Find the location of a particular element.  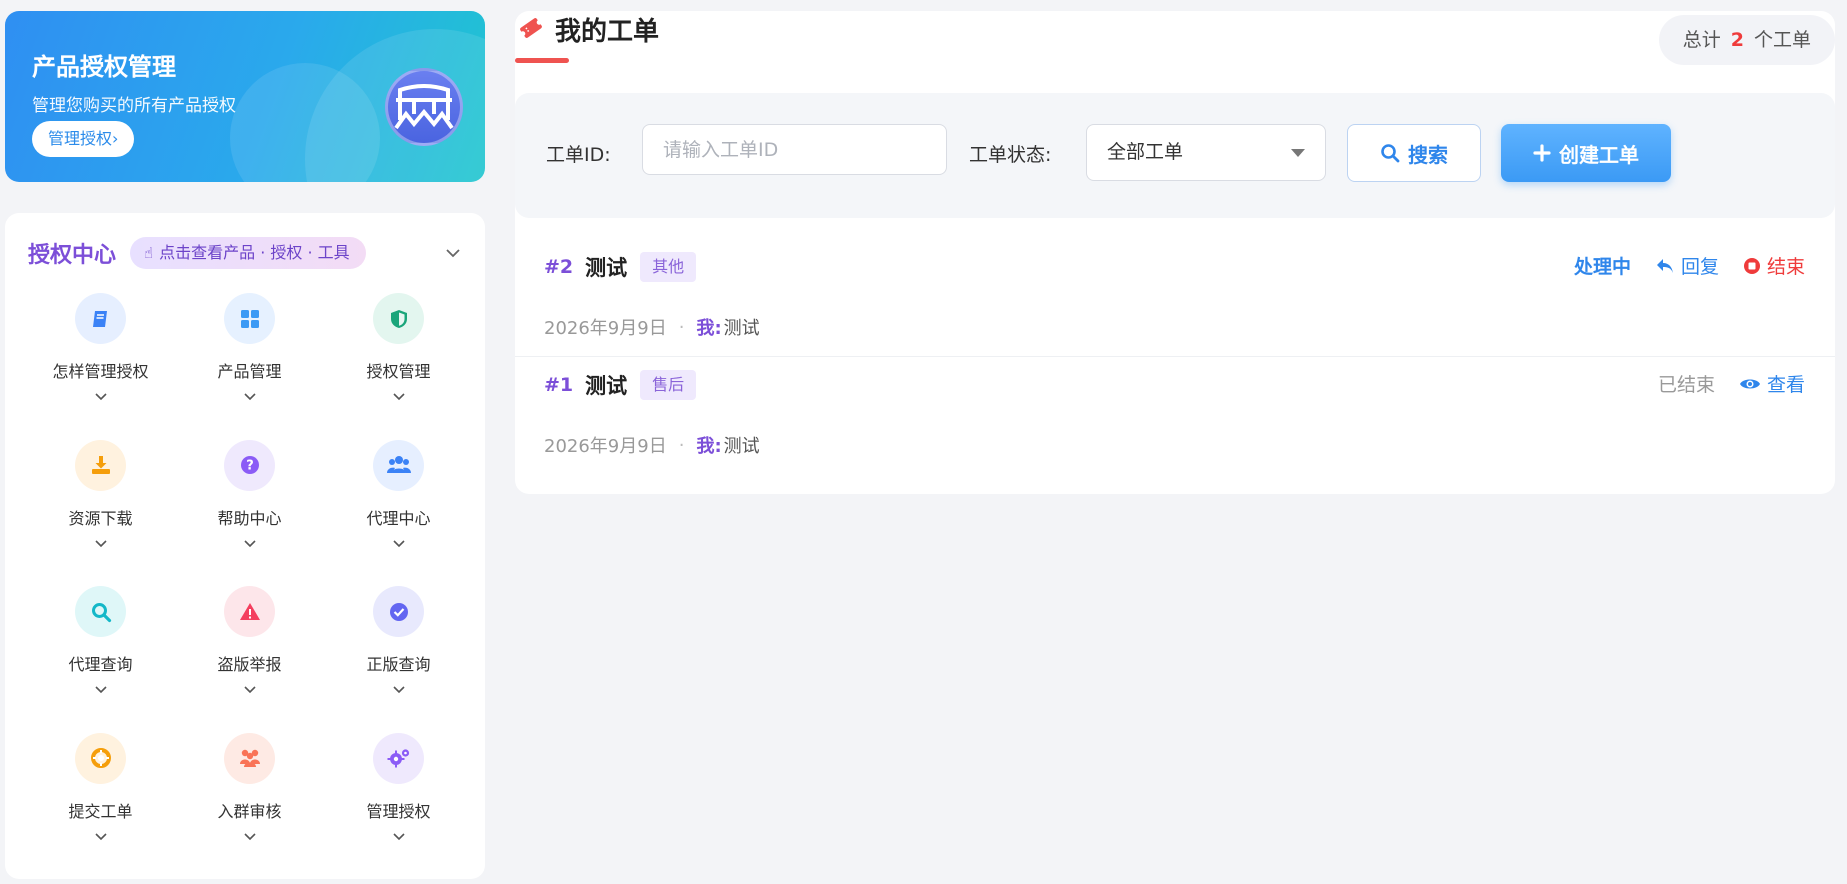

ticket-category-badge: 售后 is located at coordinates (668, 385).